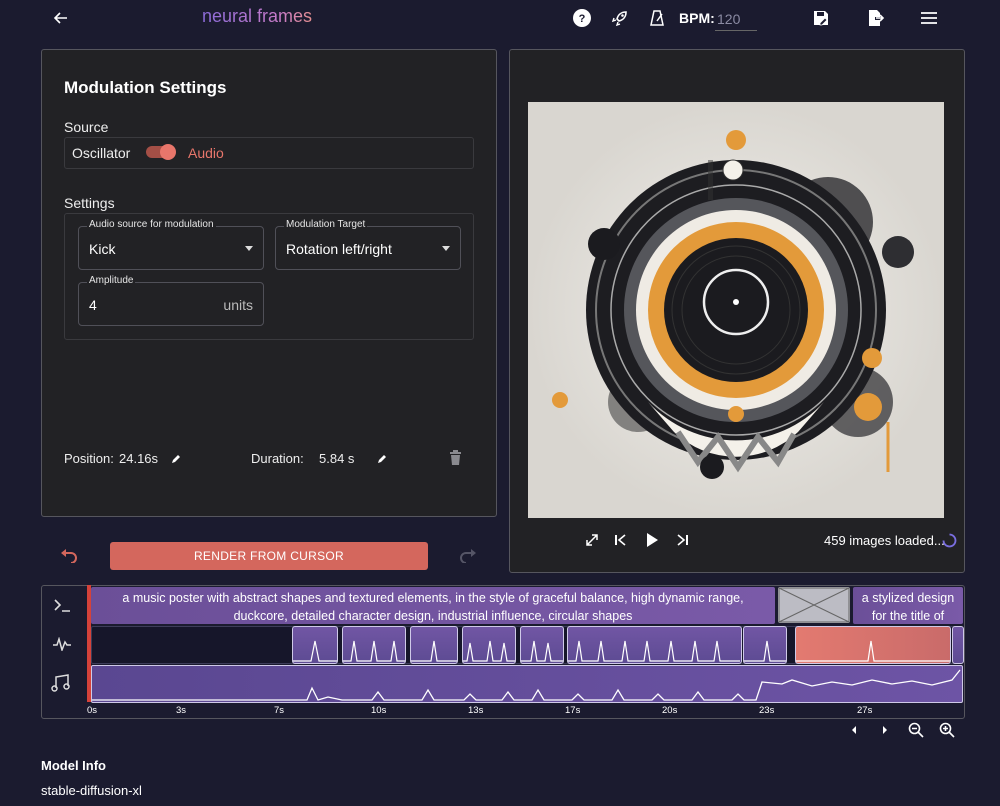 The width and height of the screenshot is (1000, 806). I want to click on model-info-heading: Model Info, so click(73, 765).